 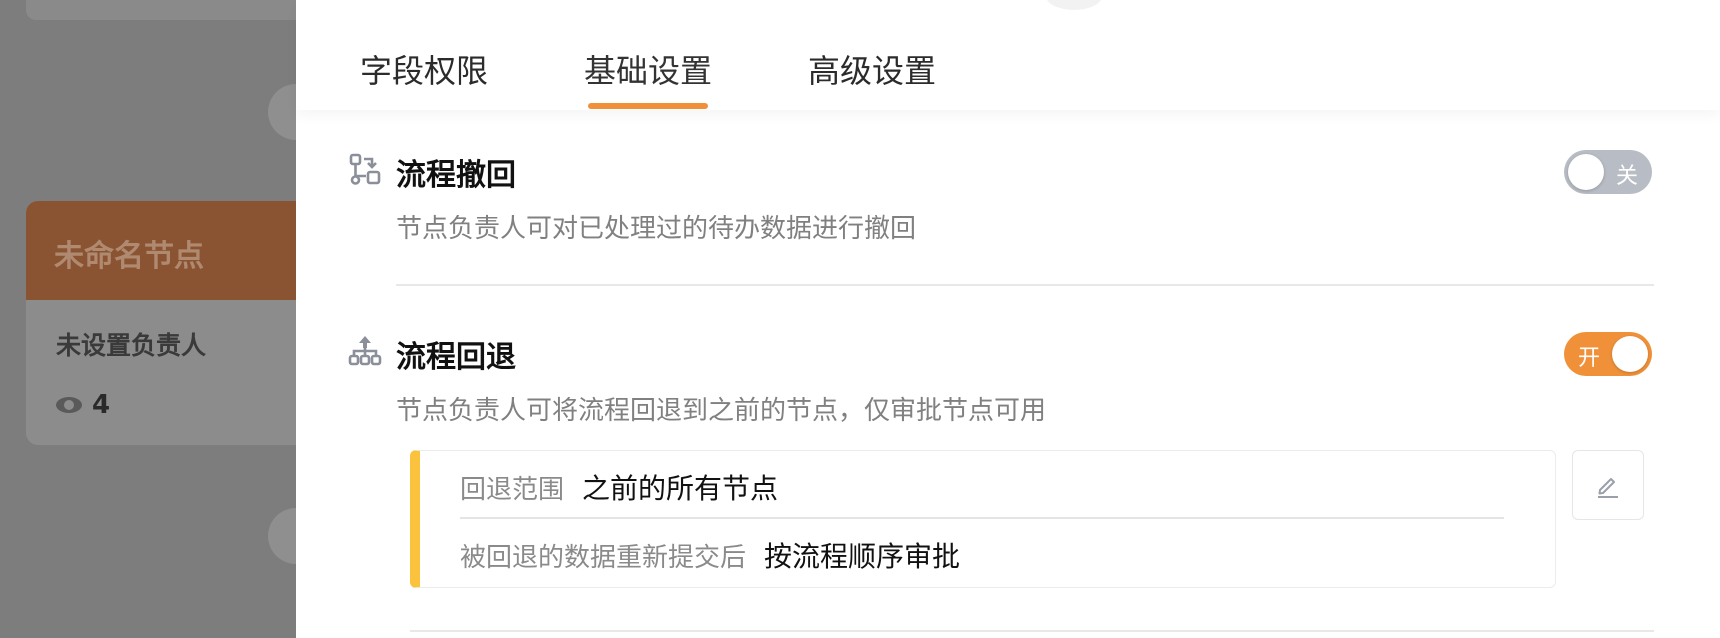 I want to click on flow-withdraw-icon, so click(x=365, y=169).